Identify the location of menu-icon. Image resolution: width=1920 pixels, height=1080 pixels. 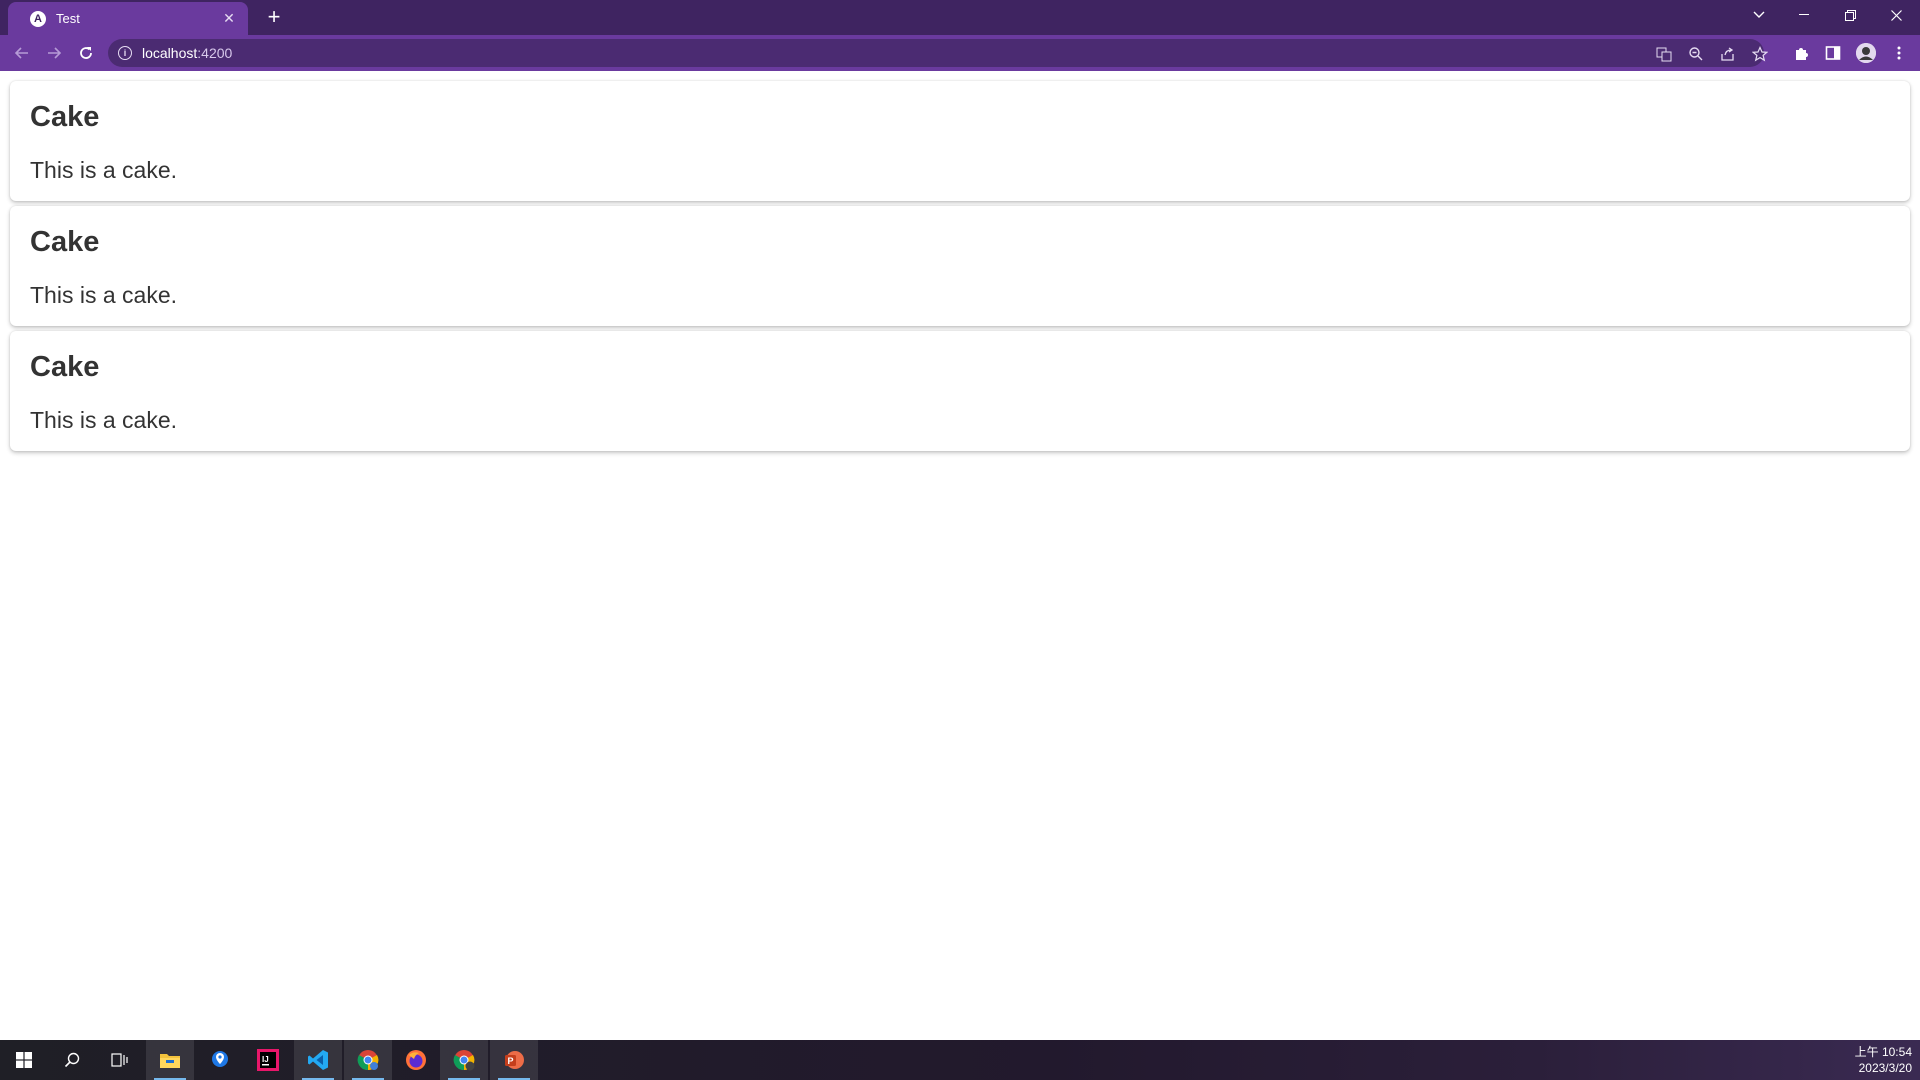
(1899, 53).